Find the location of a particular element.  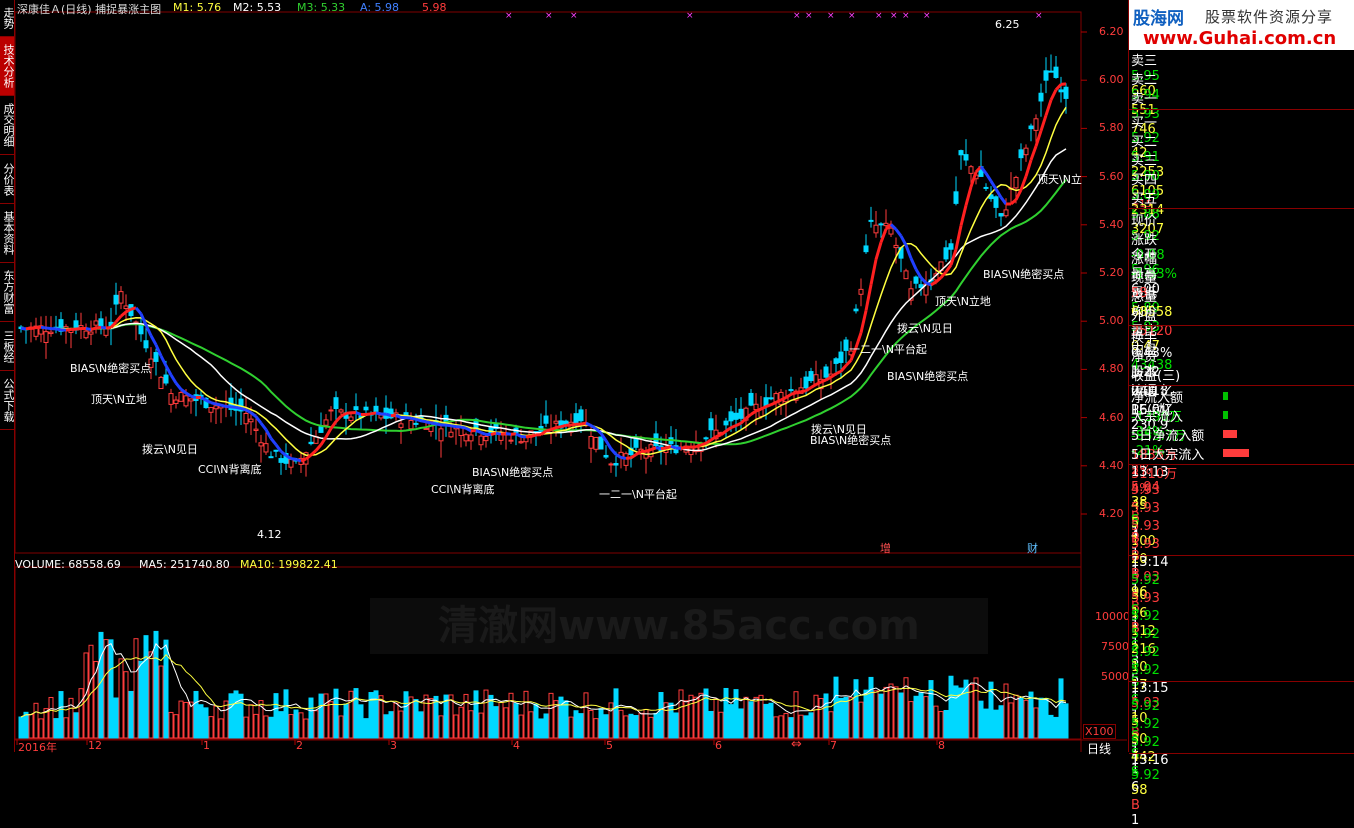

indicator-m3: M3: 5.33 is located at coordinates (321, 7).